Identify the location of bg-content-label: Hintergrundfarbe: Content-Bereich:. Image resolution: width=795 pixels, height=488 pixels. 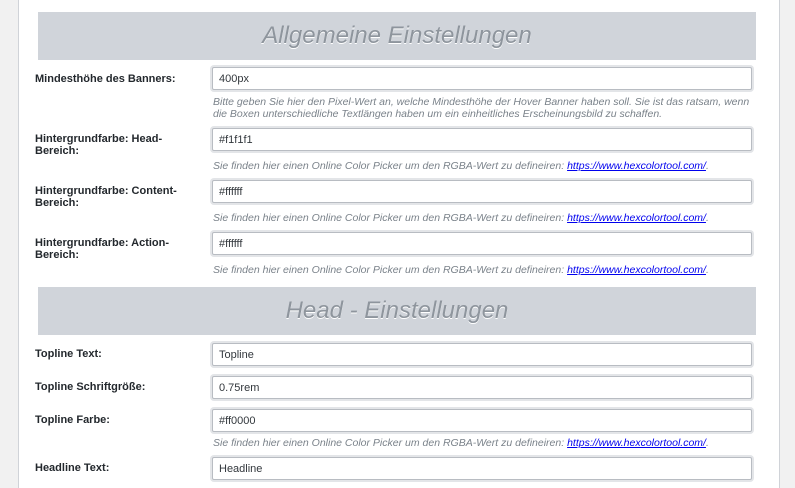
(106, 197).